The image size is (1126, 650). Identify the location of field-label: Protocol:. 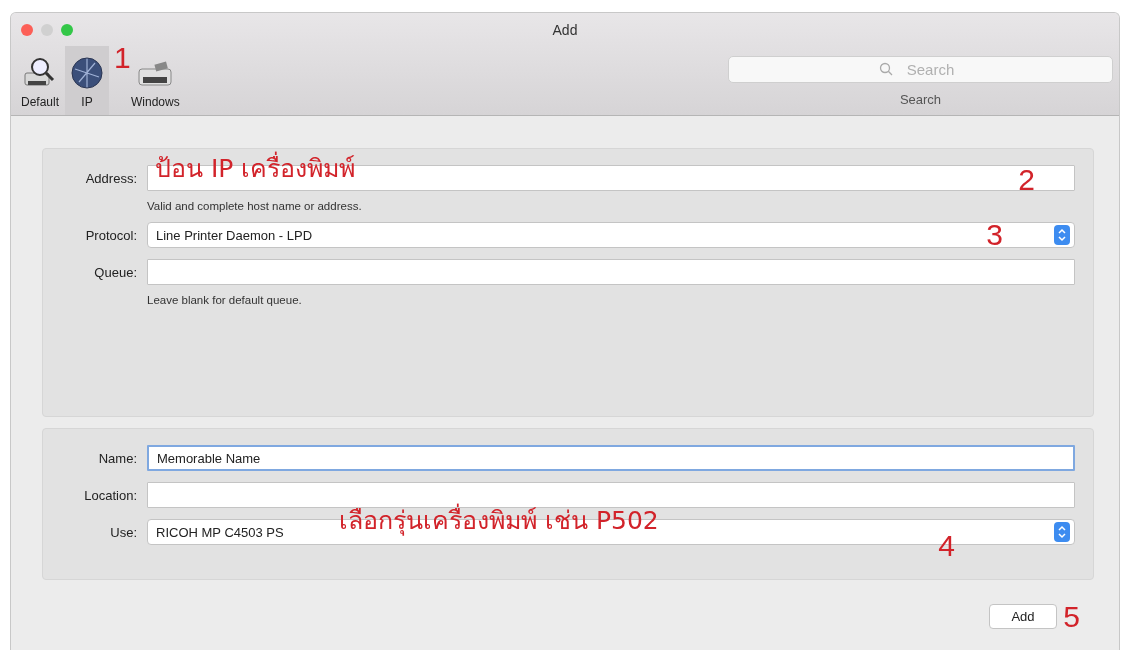
(110, 235).